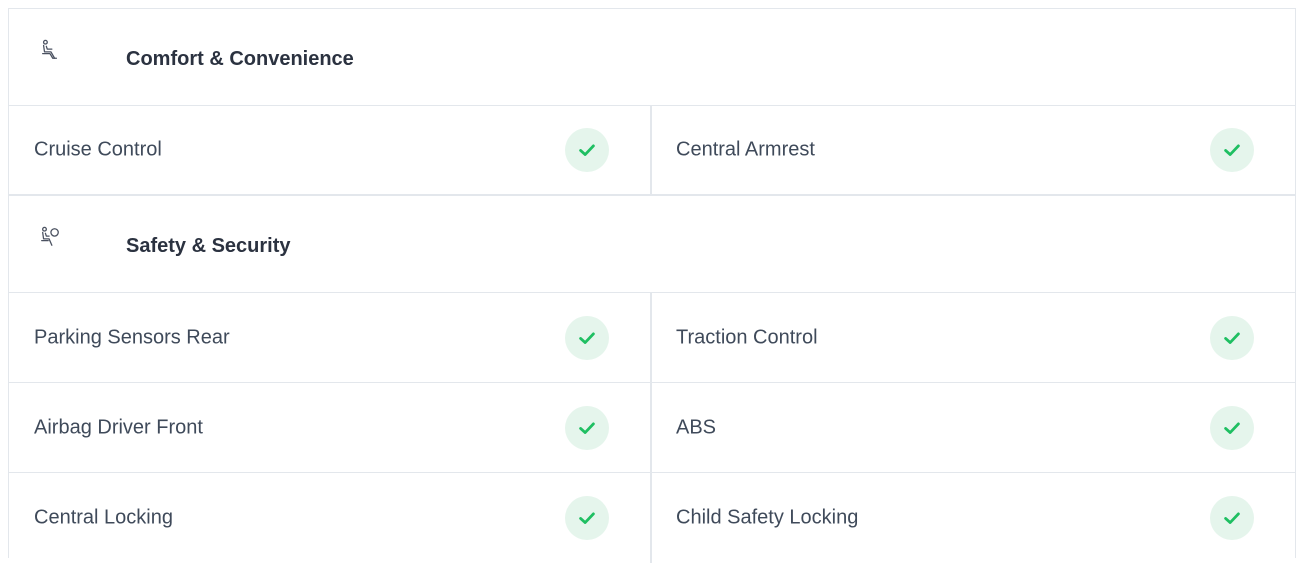  What do you see at coordinates (696, 427) in the screenshot?
I see `feature-label: ABS` at bounding box center [696, 427].